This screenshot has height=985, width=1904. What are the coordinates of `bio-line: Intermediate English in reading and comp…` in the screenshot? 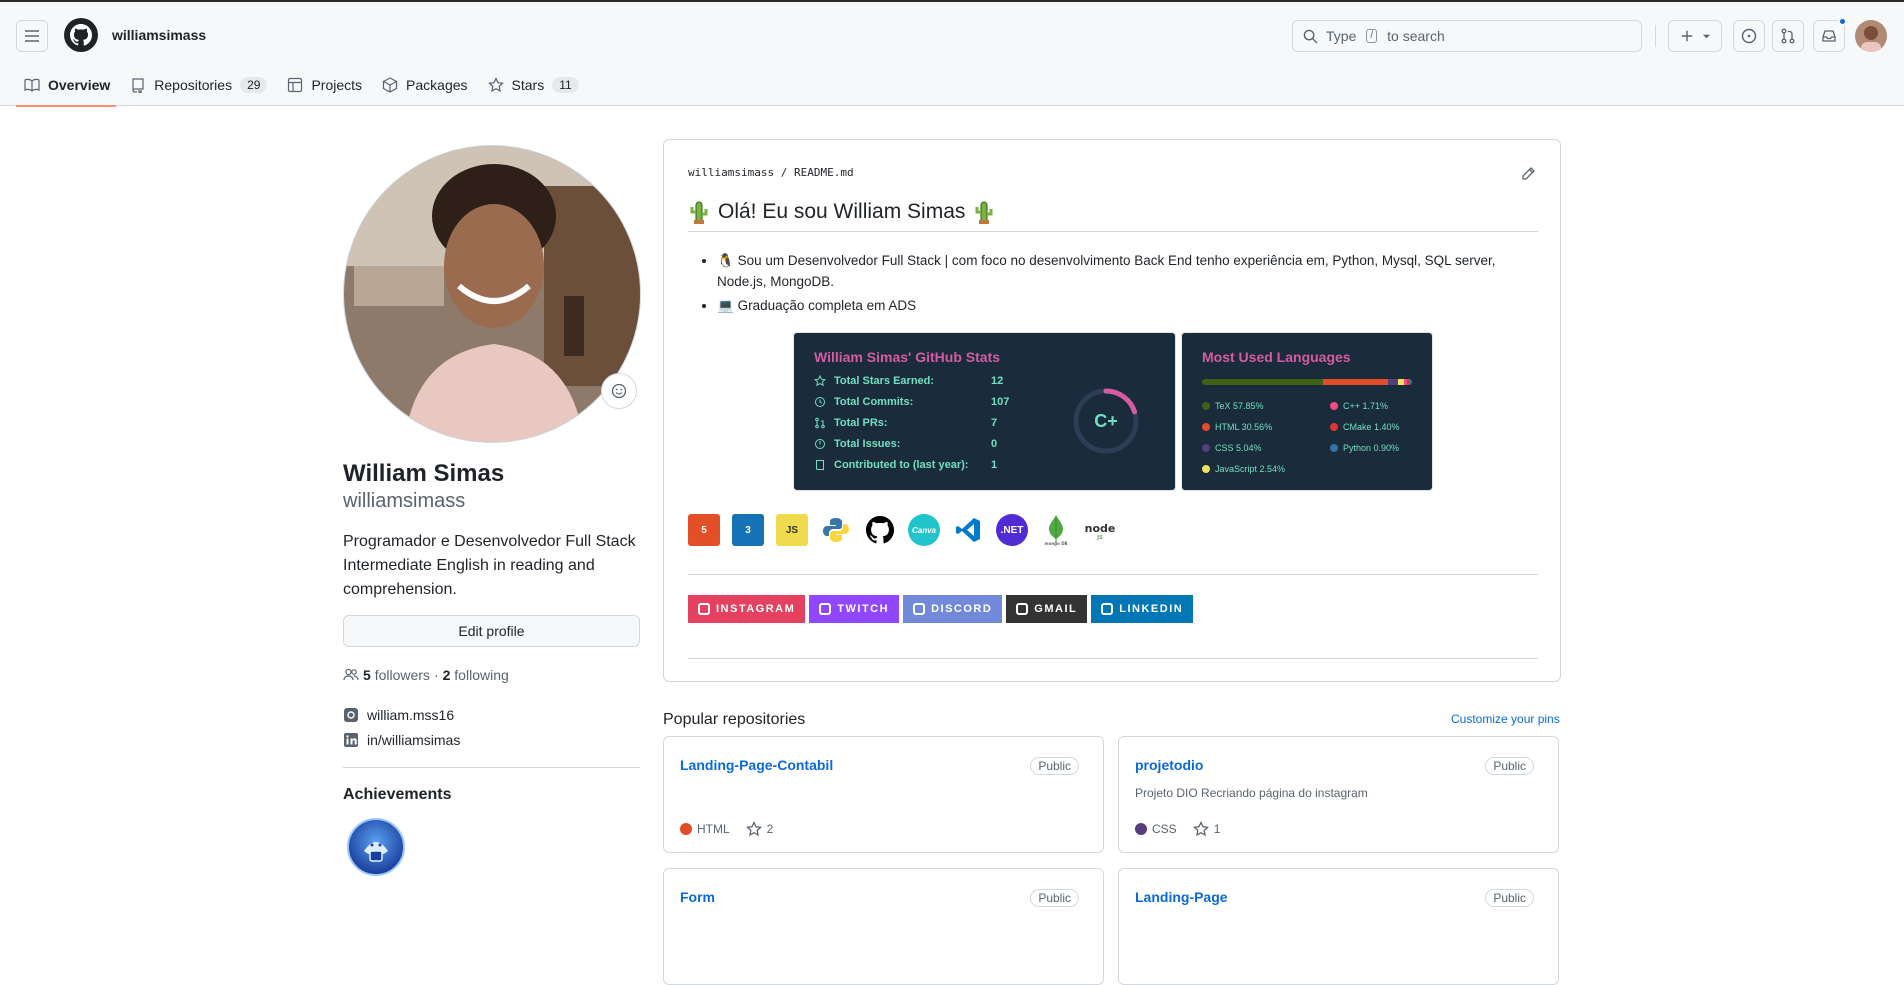 It's located at (469, 577).